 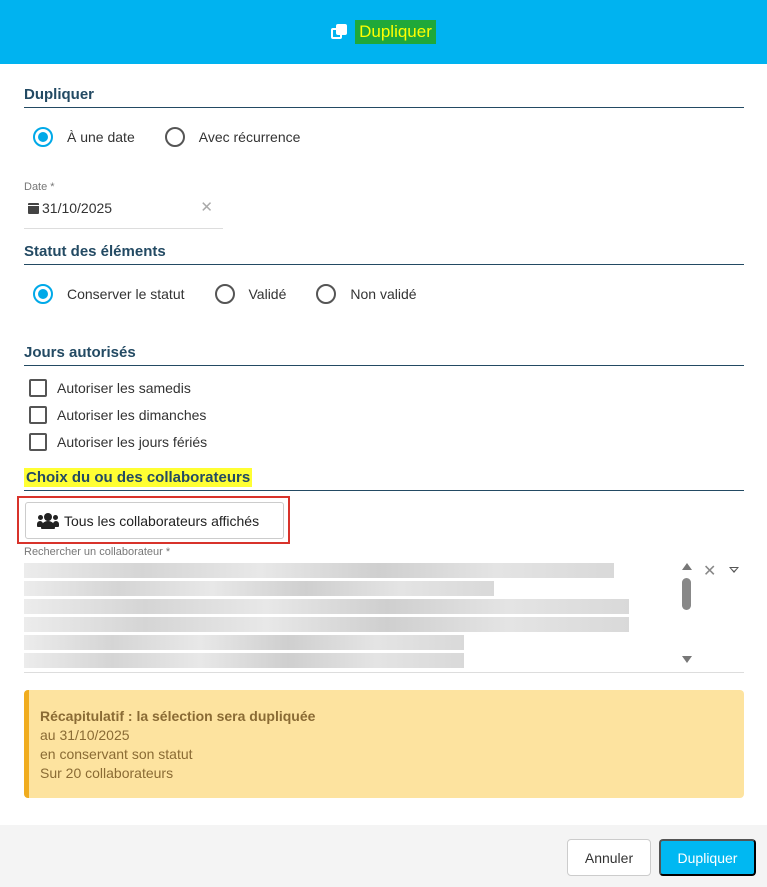 What do you see at coordinates (138, 477) in the screenshot?
I see `section-title-collaborators-text: Choix du ou des collaborateurs` at bounding box center [138, 477].